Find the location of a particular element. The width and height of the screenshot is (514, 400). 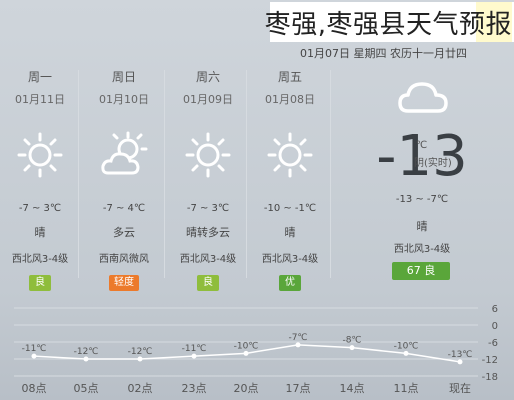

x-tick-label: 14点 is located at coordinates (352, 388).